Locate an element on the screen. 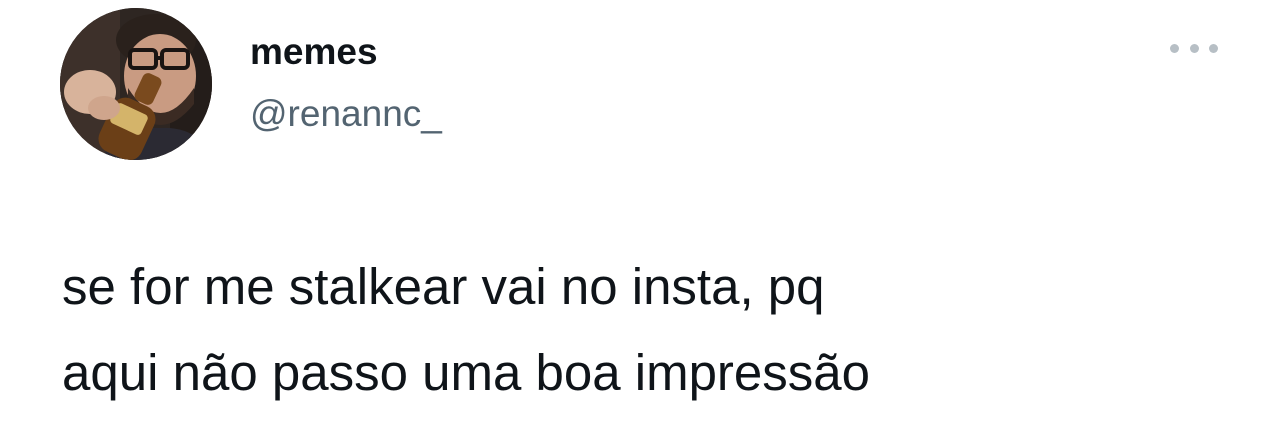 This screenshot has height=427, width=1284. author-avatar is located at coordinates (136, 84).